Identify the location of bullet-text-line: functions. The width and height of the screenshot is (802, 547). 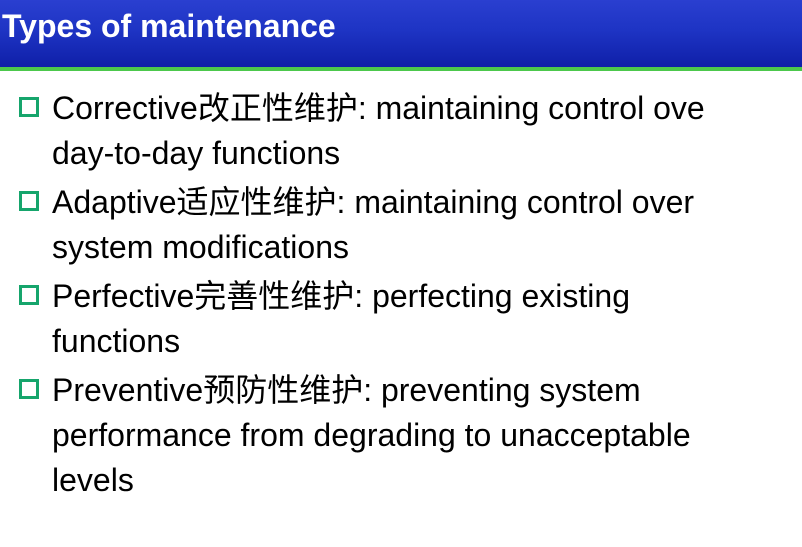
(116, 341).